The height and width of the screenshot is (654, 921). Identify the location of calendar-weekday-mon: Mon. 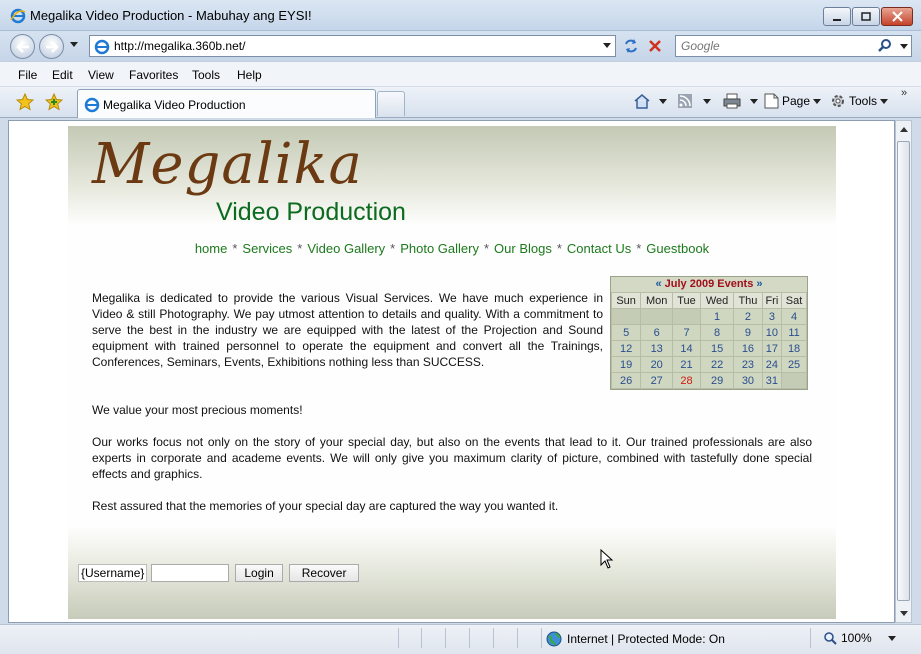
(657, 300).